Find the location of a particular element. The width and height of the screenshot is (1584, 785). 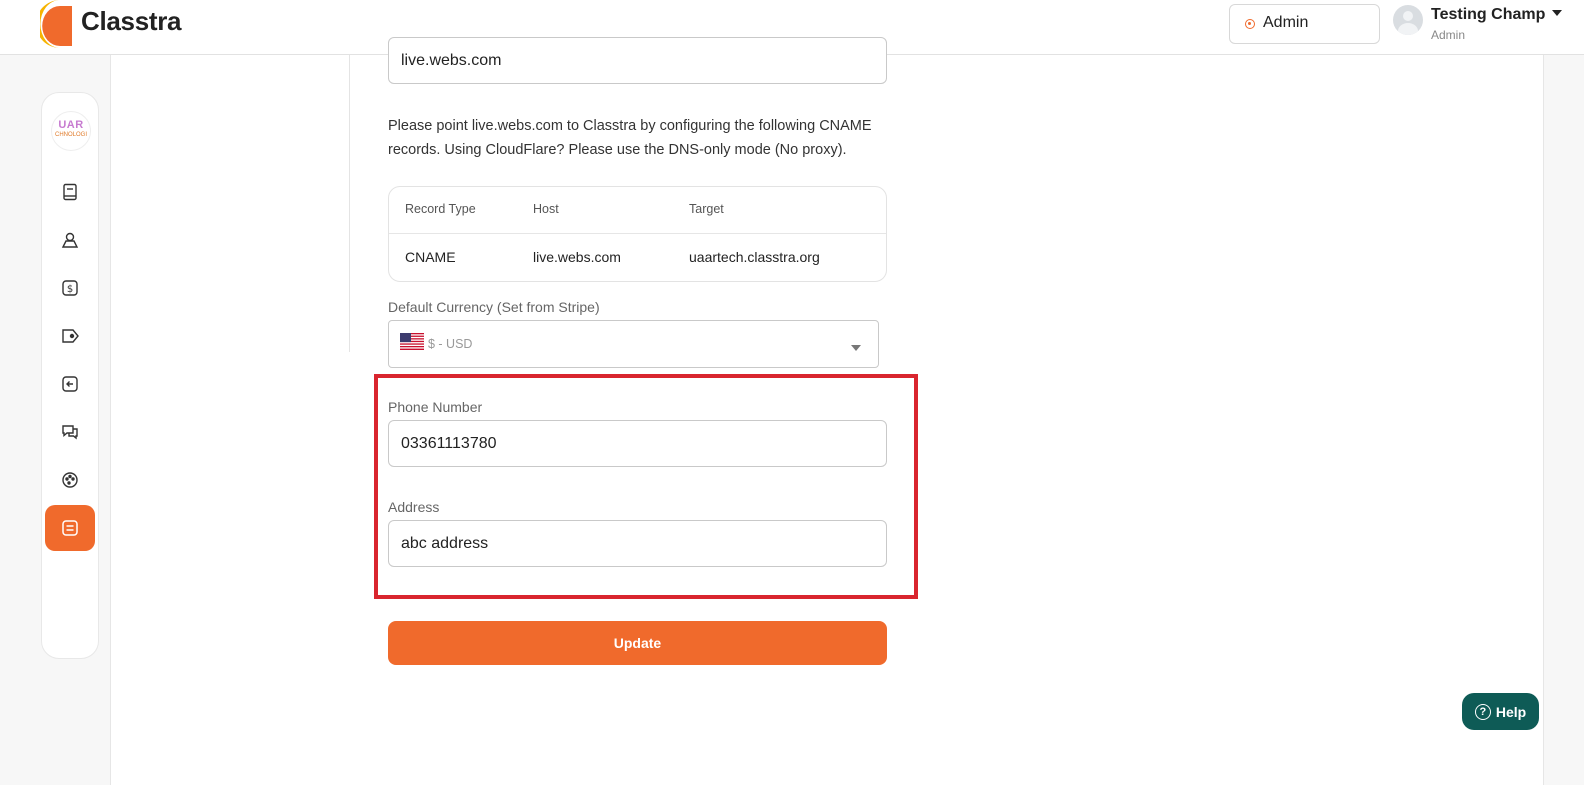

us-flag-icon is located at coordinates (412, 341).